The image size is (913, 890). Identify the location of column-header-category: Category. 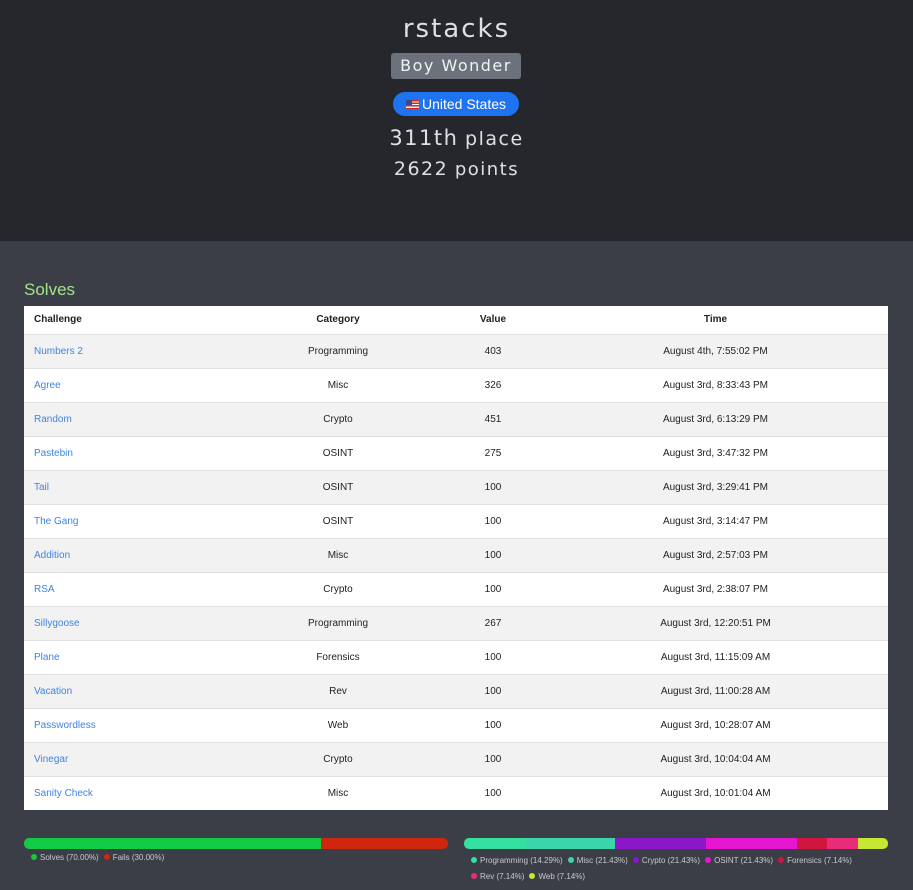
(338, 320).